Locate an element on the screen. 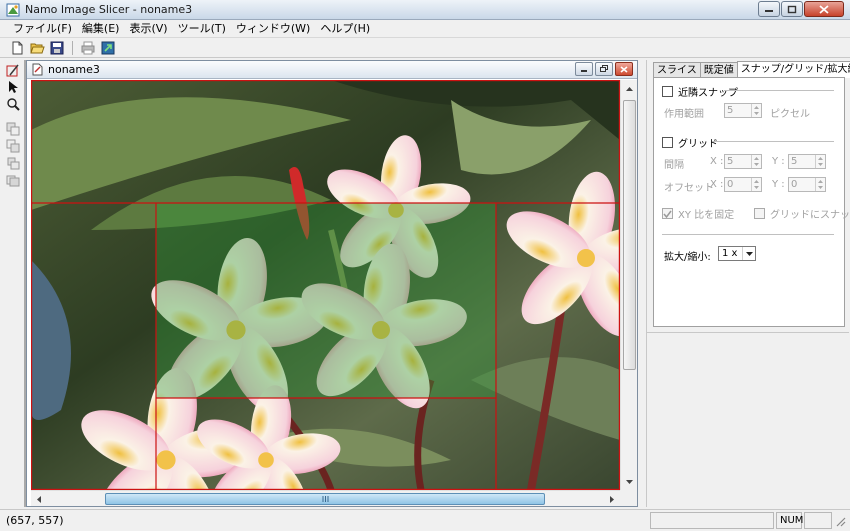 Image resolution: width=850 pixels, height=531 pixels. offset-y-spinner: 0 is located at coordinates (807, 184).